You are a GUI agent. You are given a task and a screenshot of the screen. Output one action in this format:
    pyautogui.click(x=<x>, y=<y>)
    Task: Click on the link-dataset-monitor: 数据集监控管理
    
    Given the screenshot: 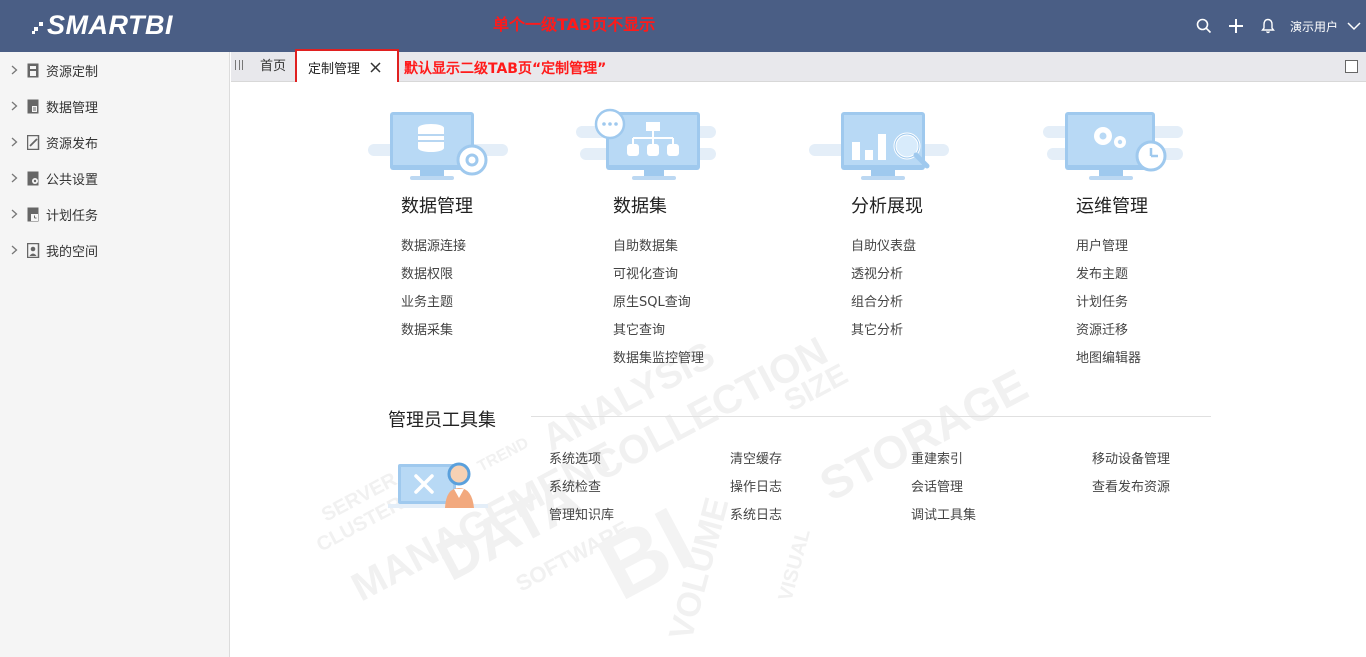 What is the action you would take?
    pyautogui.click(x=658, y=363)
    